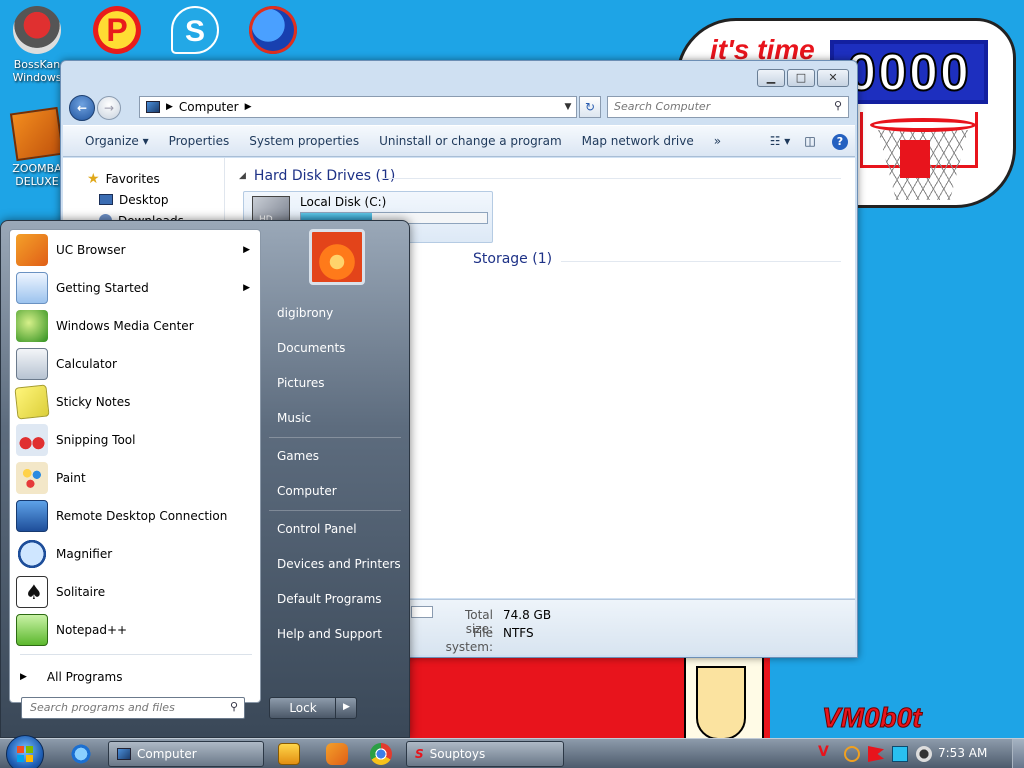 The width and height of the screenshot is (1024, 768). I want to click on lock-label: Lock, so click(303, 708).